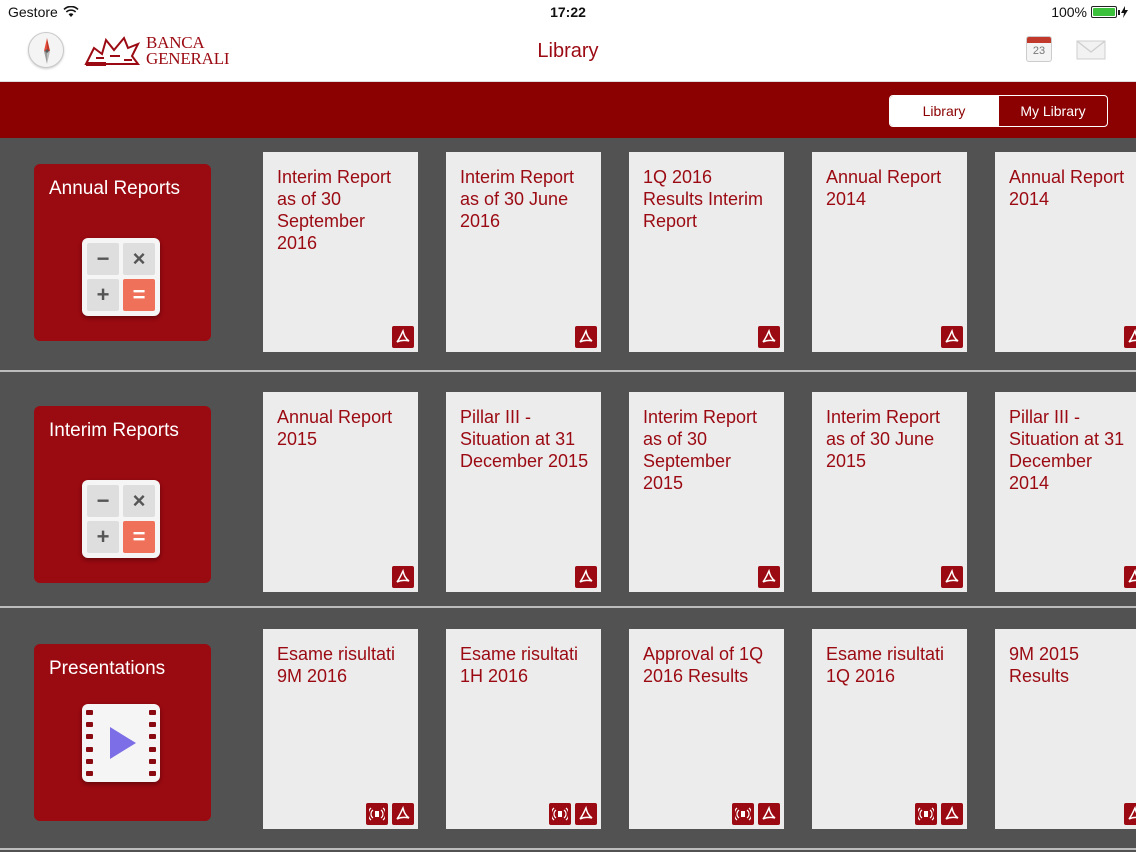  What do you see at coordinates (889, 729) in the screenshot?
I see `document-card: Esame risultati 1Q 2016` at bounding box center [889, 729].